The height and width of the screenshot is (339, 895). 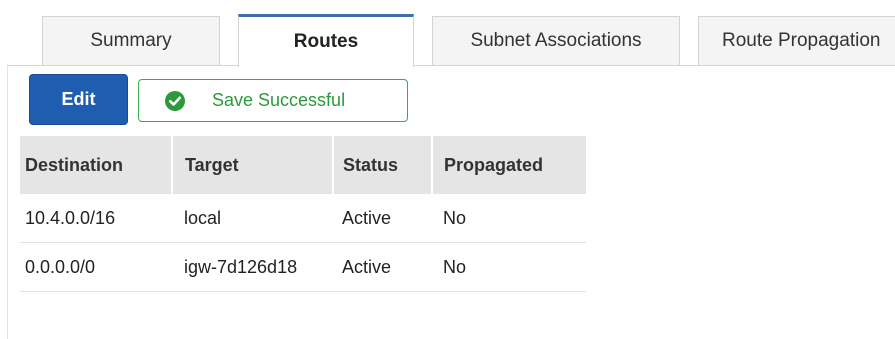 I want to click on save-success-message: Save Successful, so click(x=279, y=100).